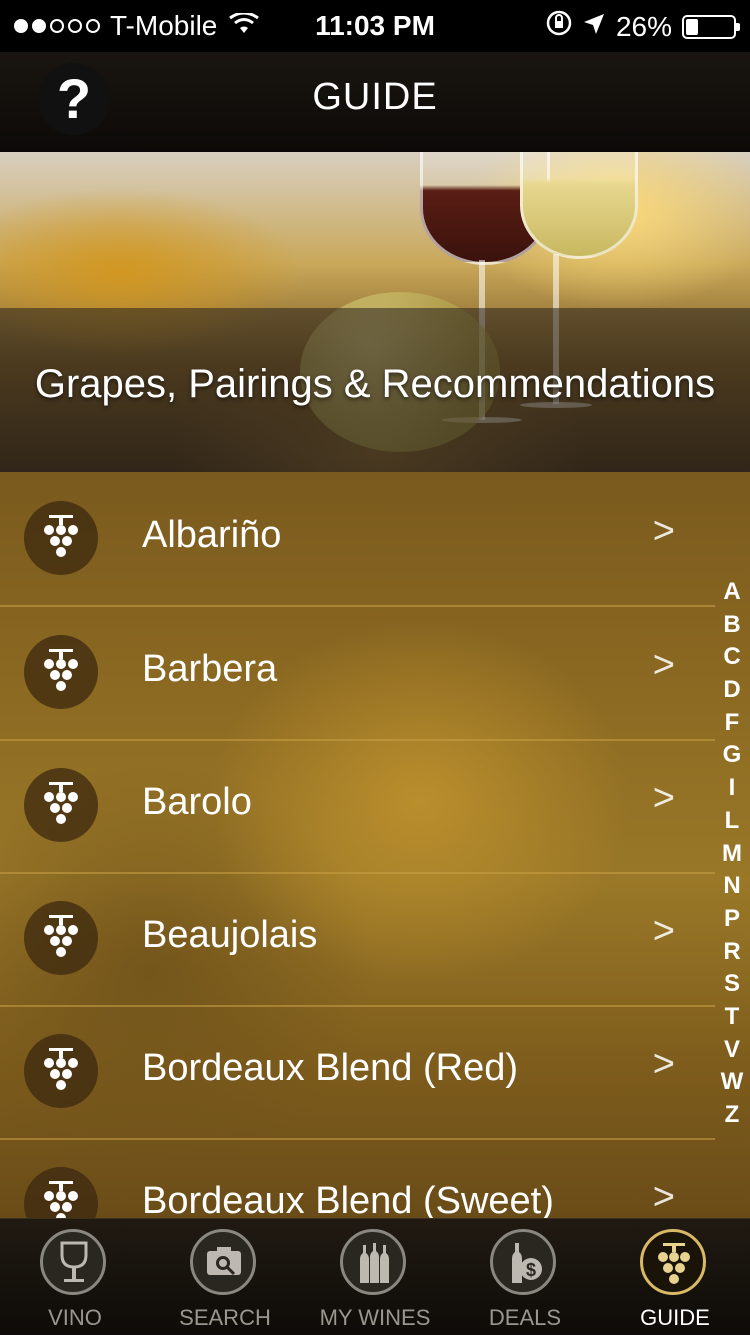  Describe the element at coordinates (357, 806) in the screenshot. I see `list-item: Barolo >` at that location.